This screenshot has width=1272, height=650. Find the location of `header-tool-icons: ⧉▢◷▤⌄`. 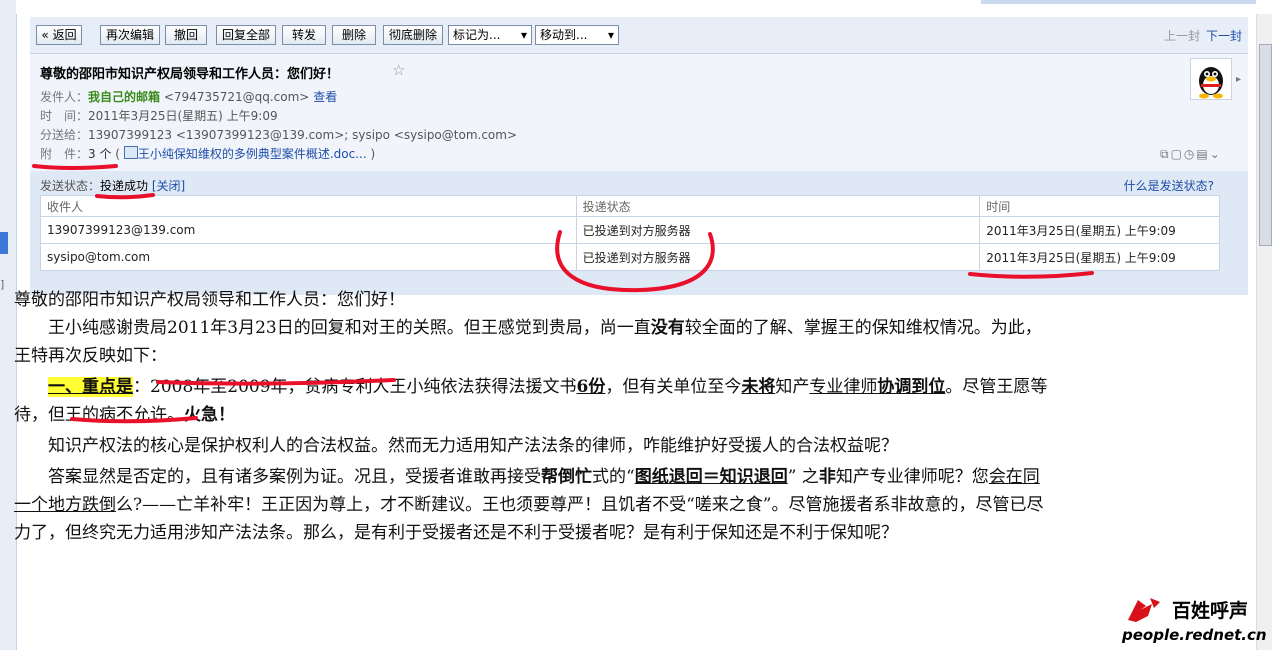

header-tool-icons: ⧉▢◷▤⌄ is located at coordinates (1191, 154).